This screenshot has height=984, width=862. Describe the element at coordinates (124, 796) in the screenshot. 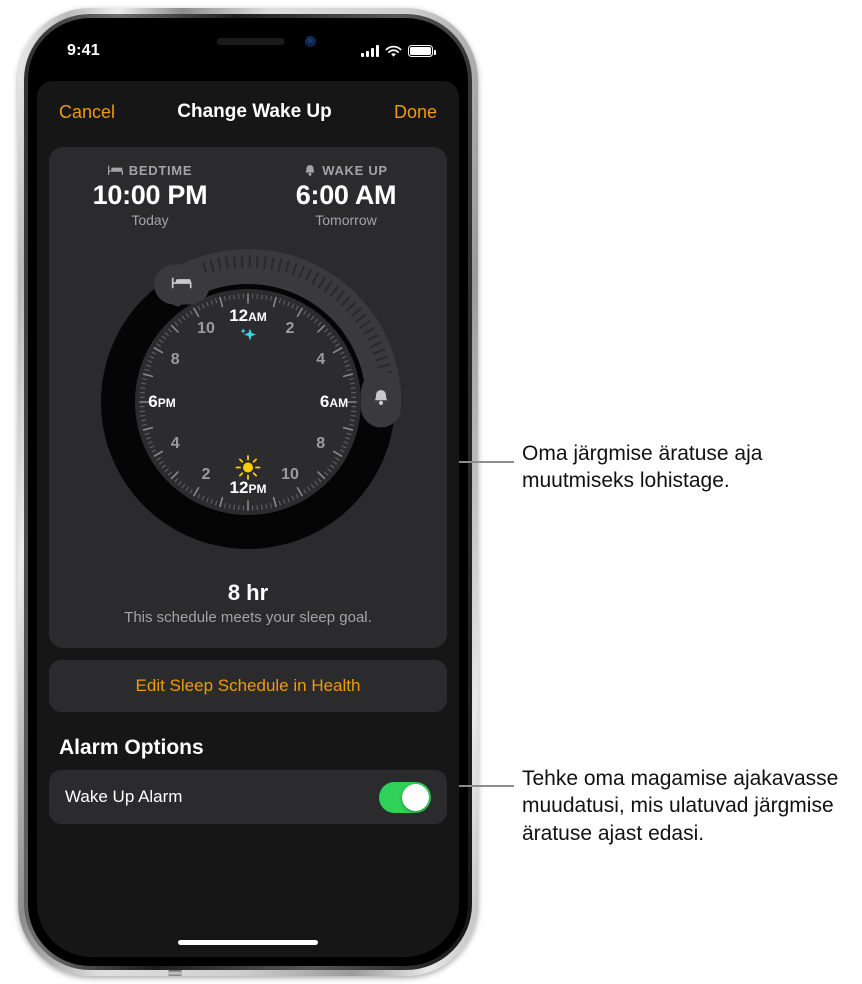

I see `wake-up-alarm-label: Wake Up Alarm` at that location.